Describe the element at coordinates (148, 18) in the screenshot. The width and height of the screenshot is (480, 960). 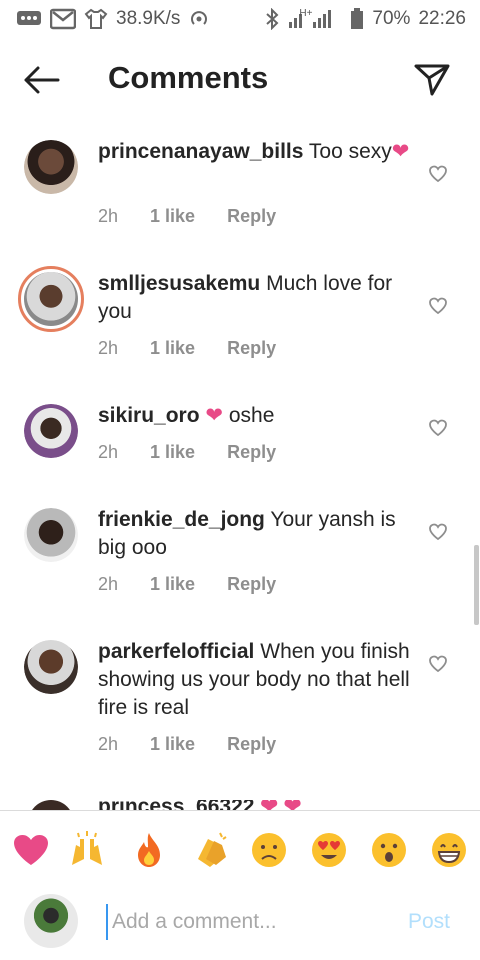
I see `network-speed: 38.9K/s` at that location.